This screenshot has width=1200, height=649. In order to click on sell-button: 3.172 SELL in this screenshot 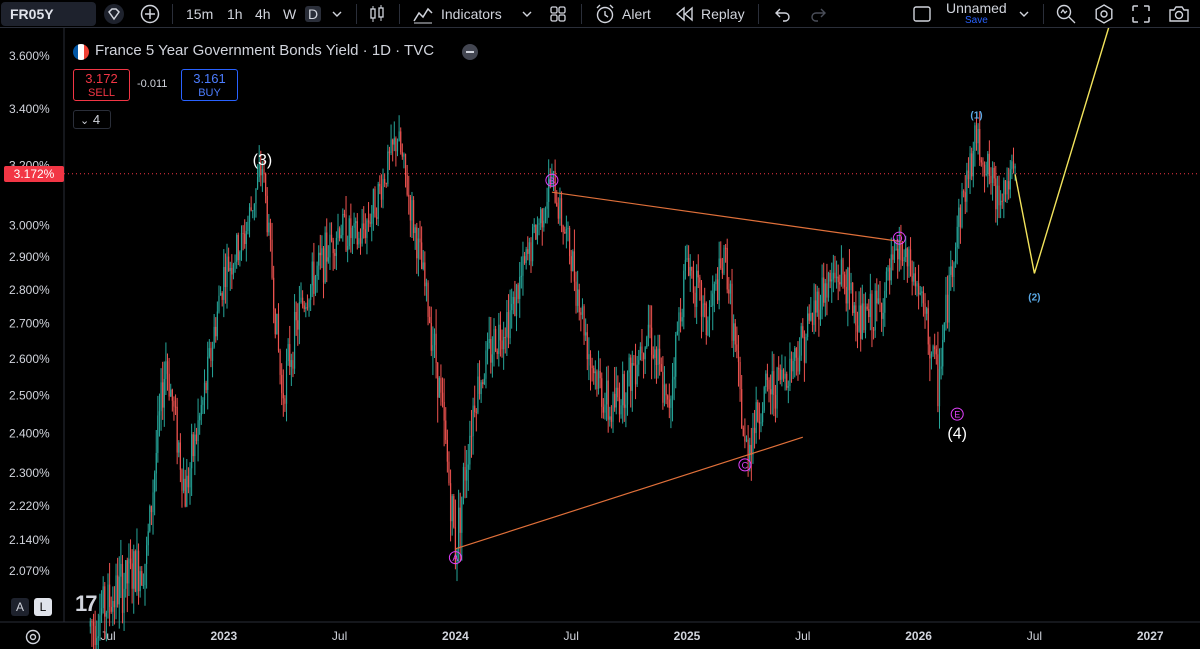, I will do `click(101, 85)`.